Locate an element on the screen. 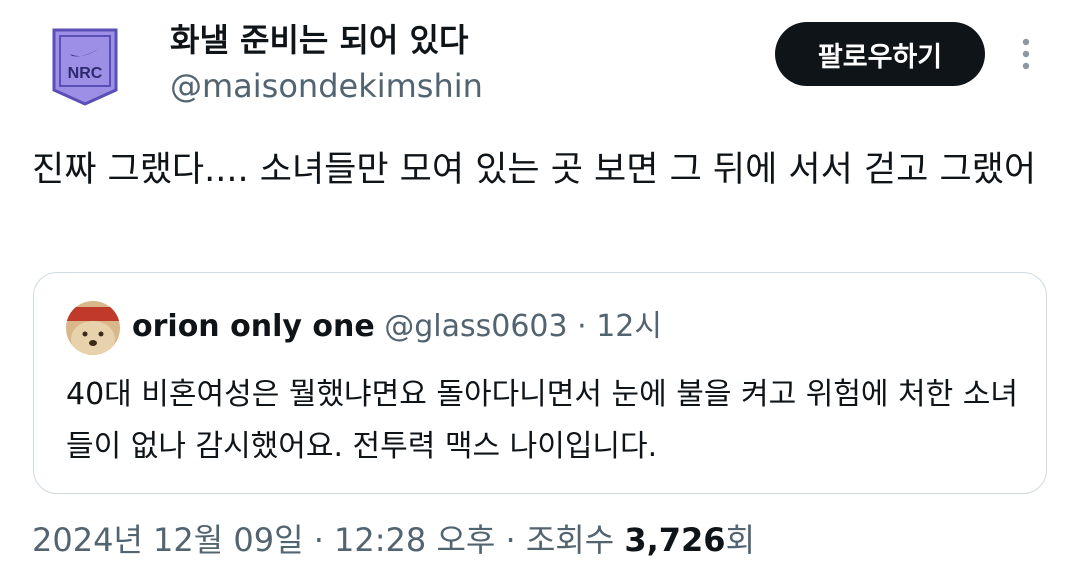 This screenshot has width=1080, height=571. nrc-badge-icon: NRC is located at coordinates (85, 67).